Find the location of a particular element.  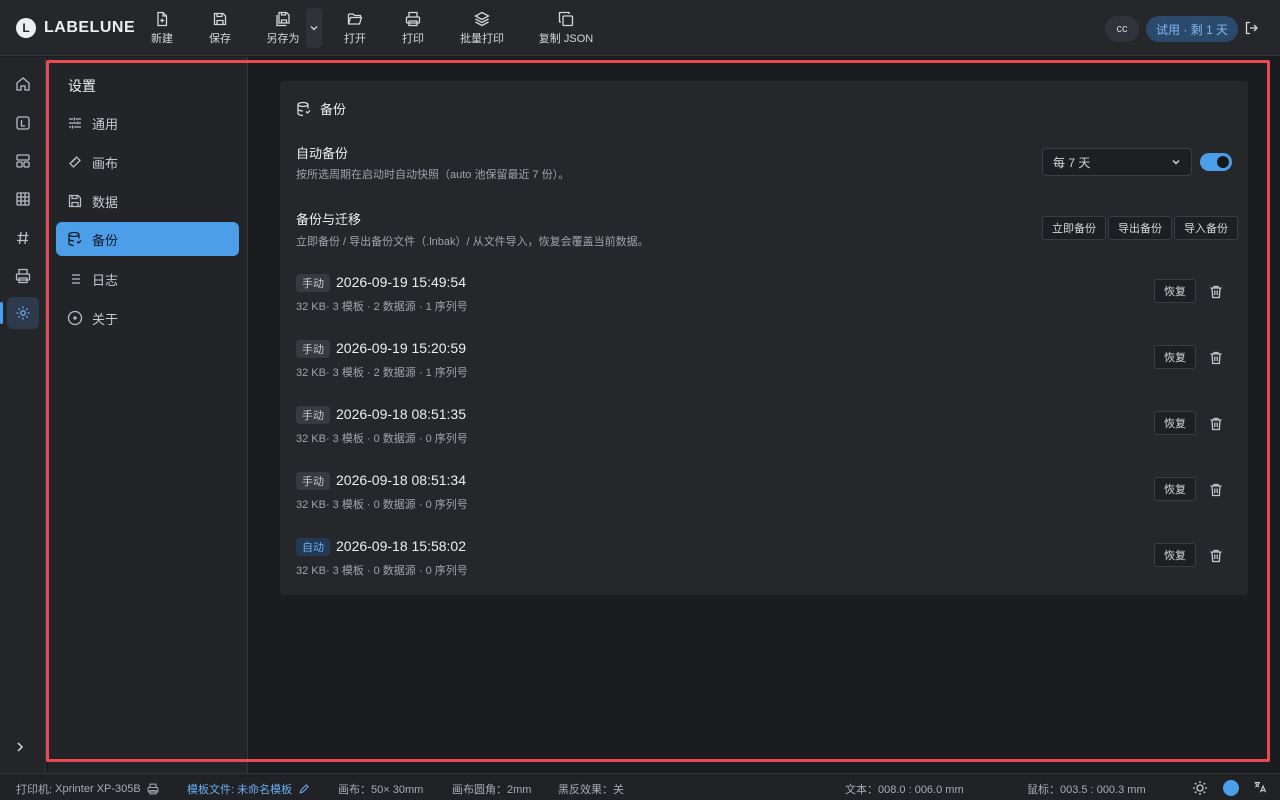

backup-migrate-title: 备份与迁移 is located at coordinates (329, 219).